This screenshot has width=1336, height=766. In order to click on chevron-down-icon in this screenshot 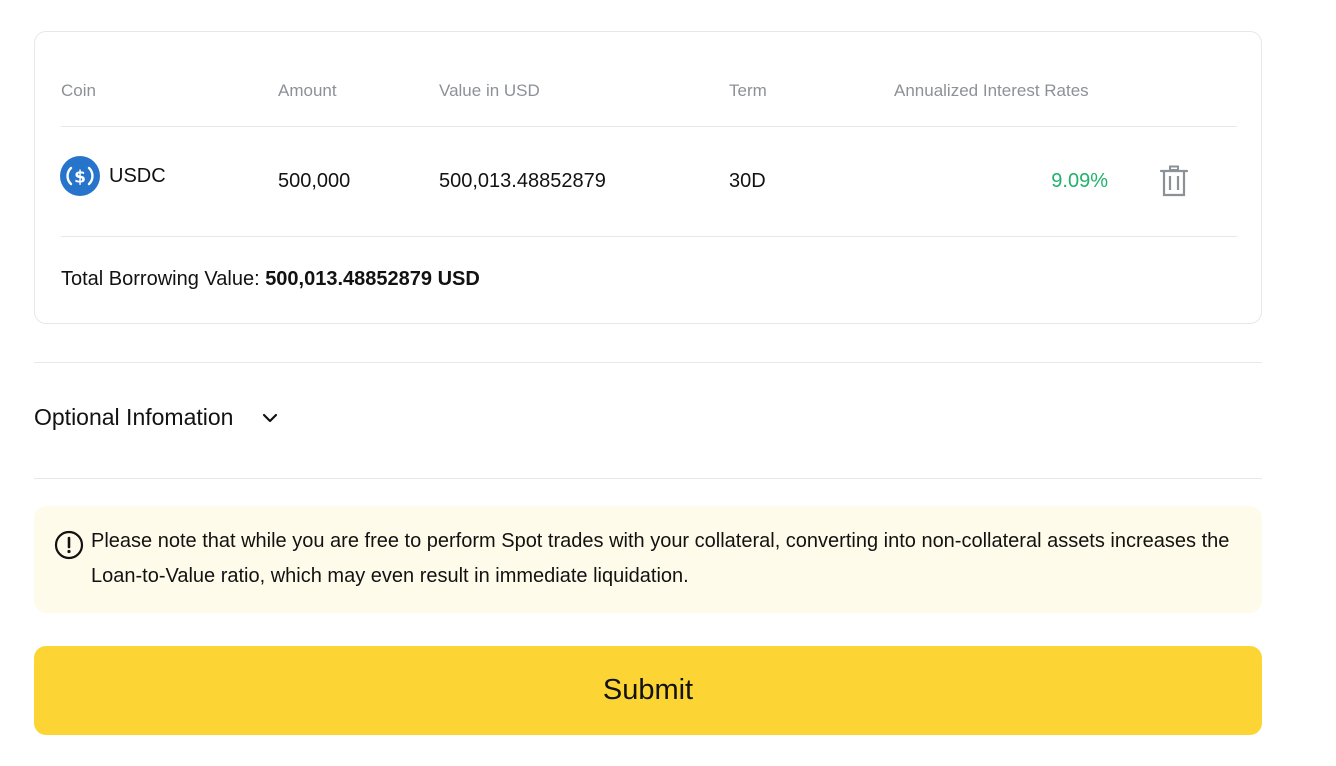, I will do `click(270, 417)`.